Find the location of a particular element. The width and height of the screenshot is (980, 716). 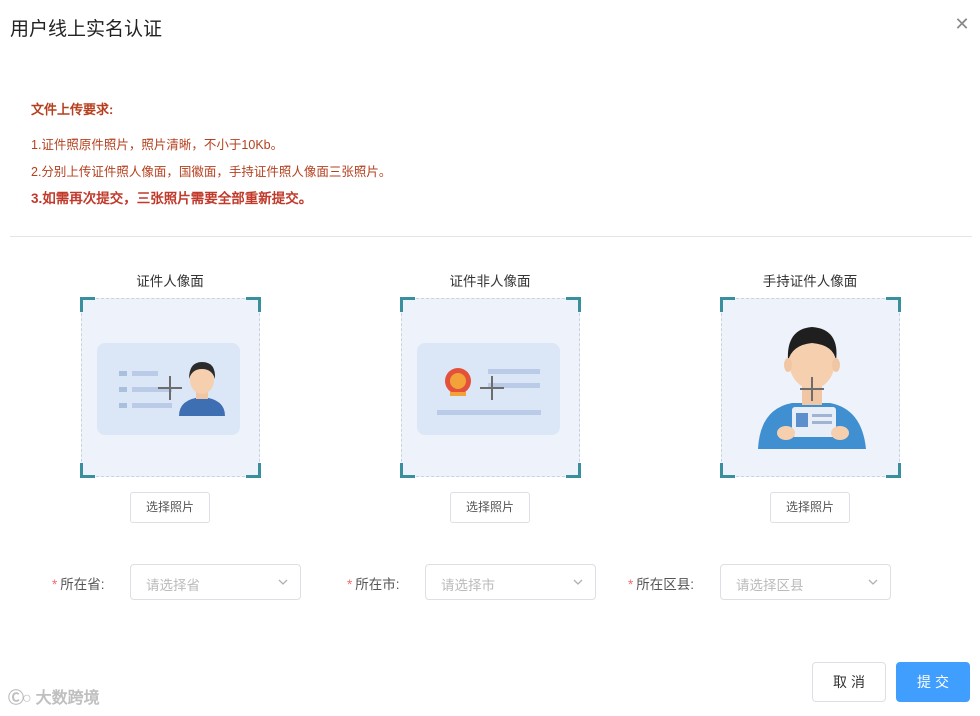

upload-area-handheld is located at coordinates (810, 387).